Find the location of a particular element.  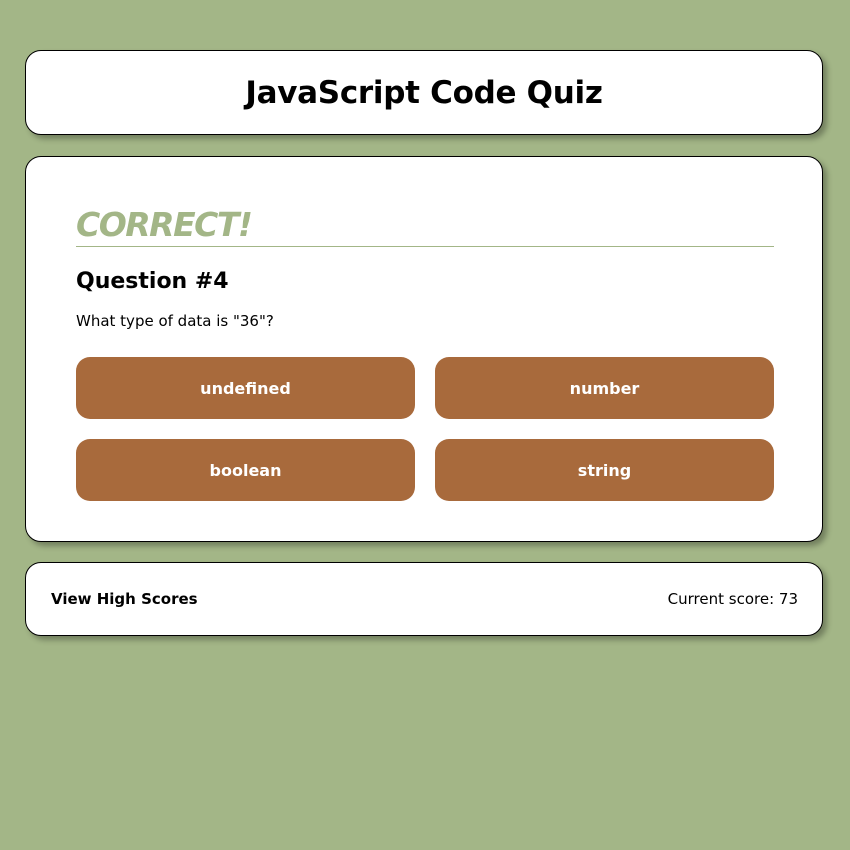

question-text: What type of data is "36"? is located at coordinates (175, 321).